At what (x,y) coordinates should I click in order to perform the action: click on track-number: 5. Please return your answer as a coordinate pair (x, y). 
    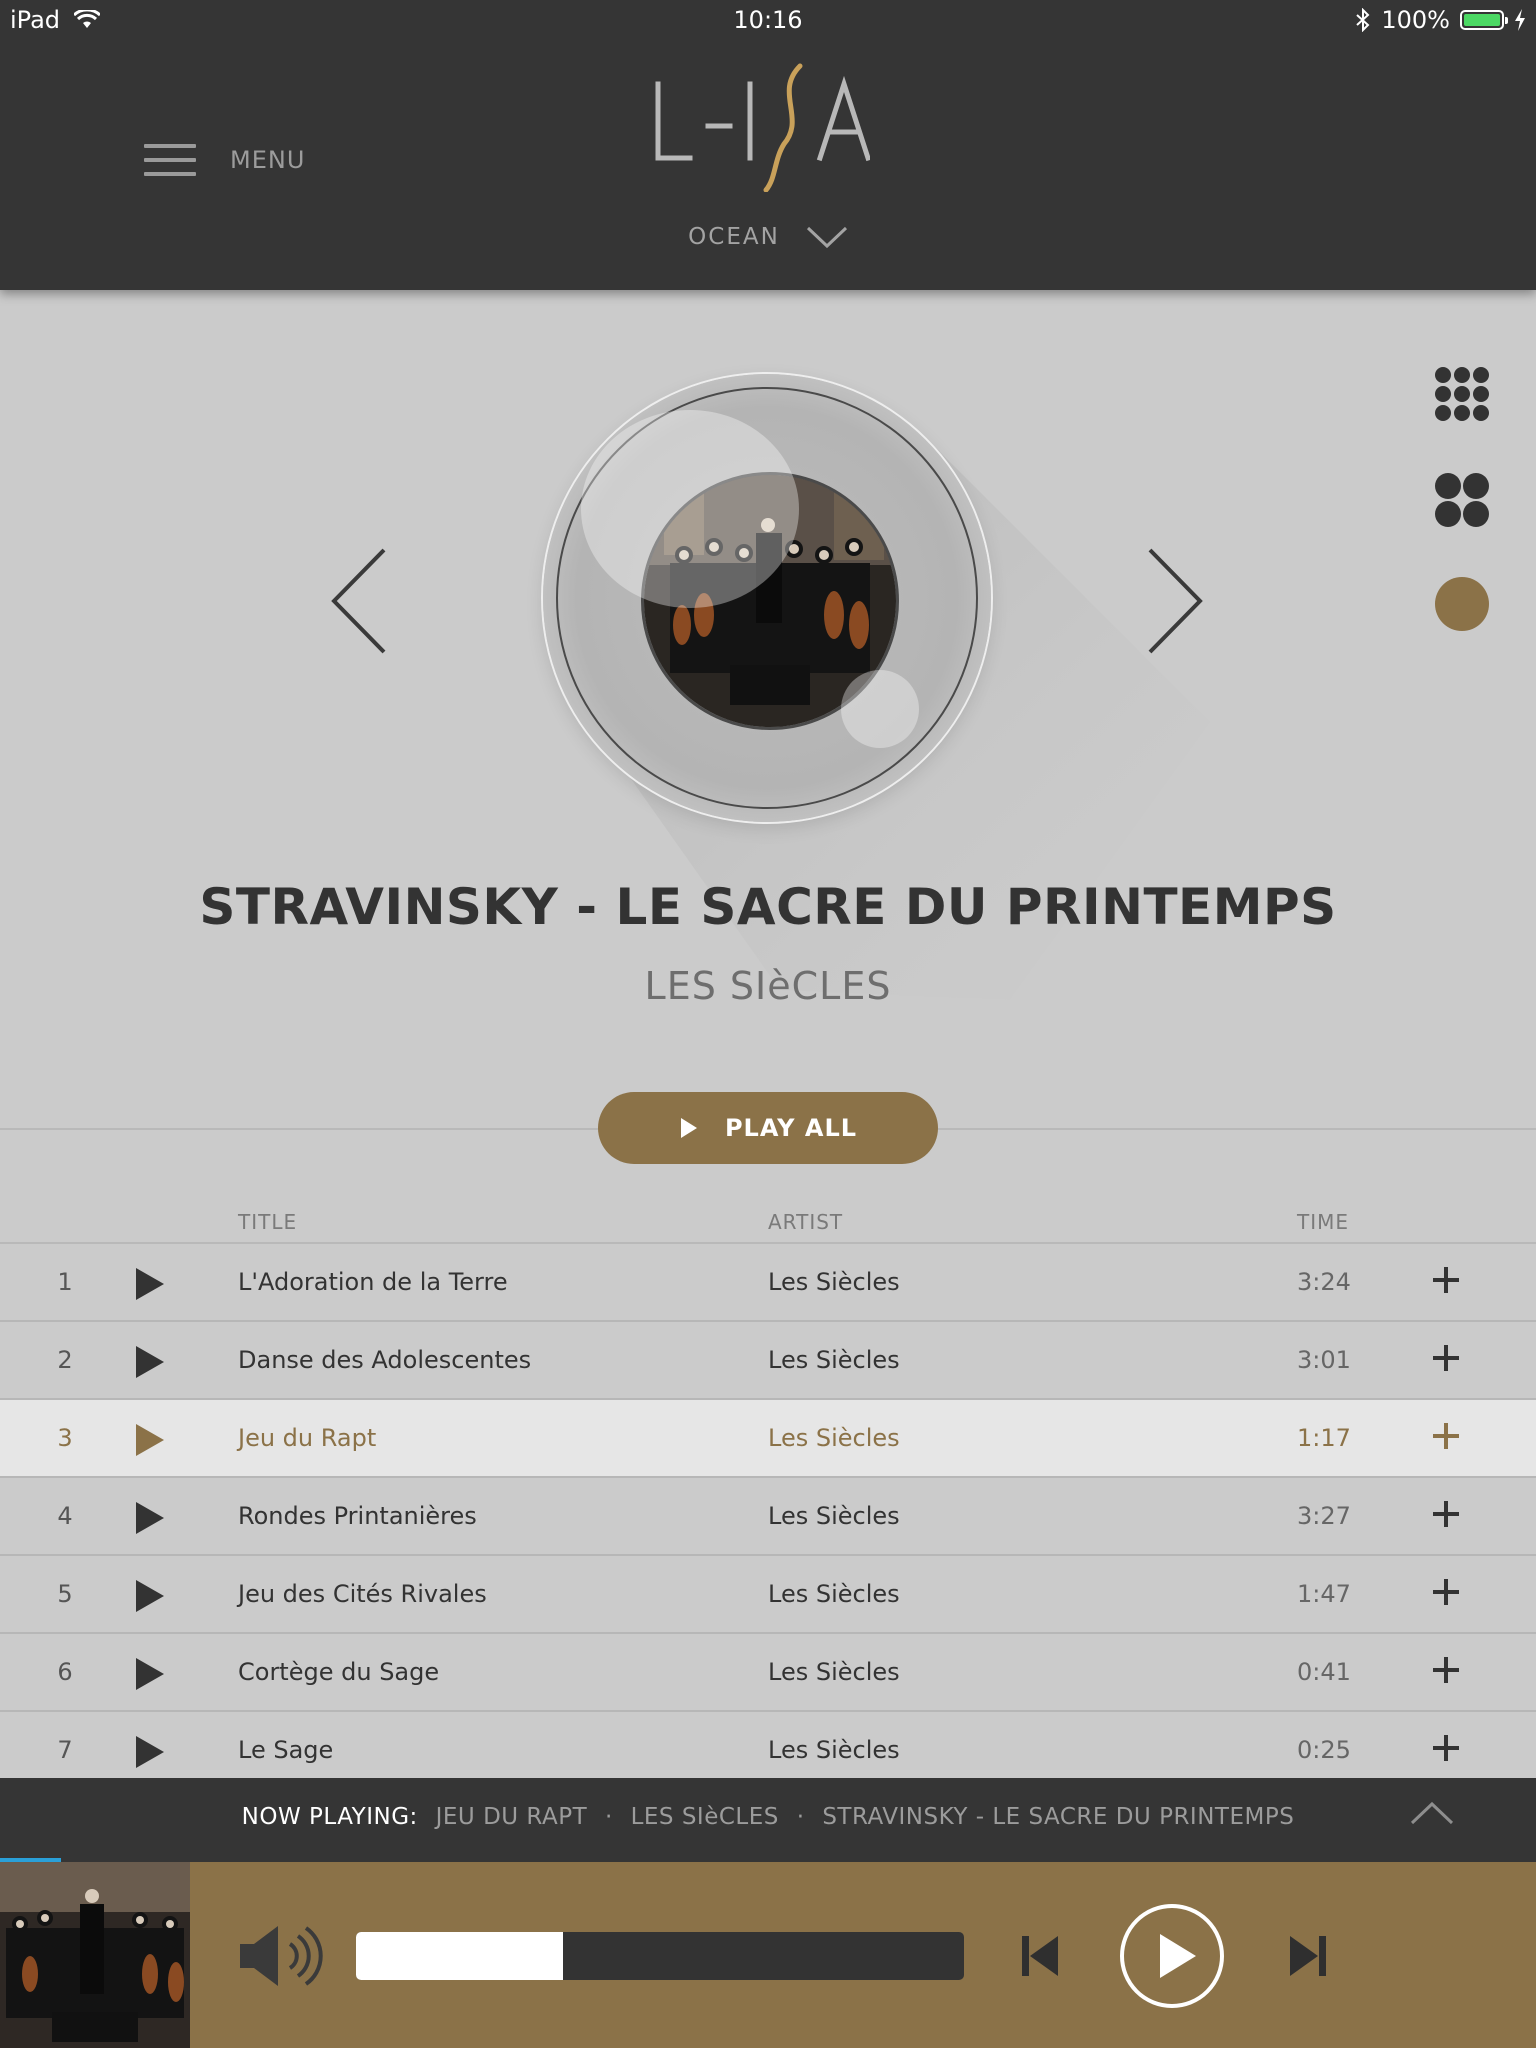
    Looking at the image, I should click on (65, 1594).